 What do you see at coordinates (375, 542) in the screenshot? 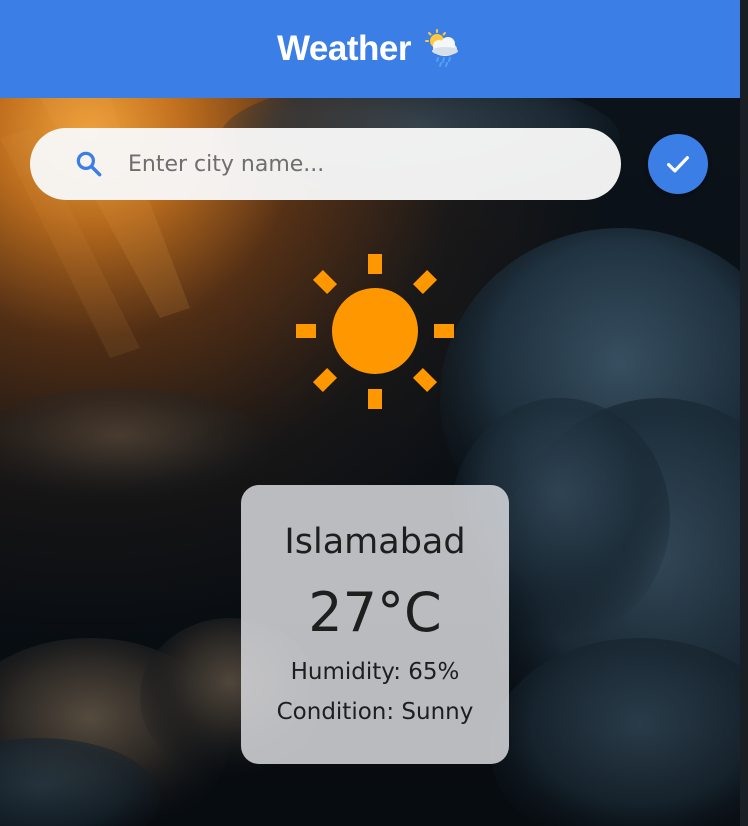
I see `city-name: Islamabad` at bounding box center [375, 542].